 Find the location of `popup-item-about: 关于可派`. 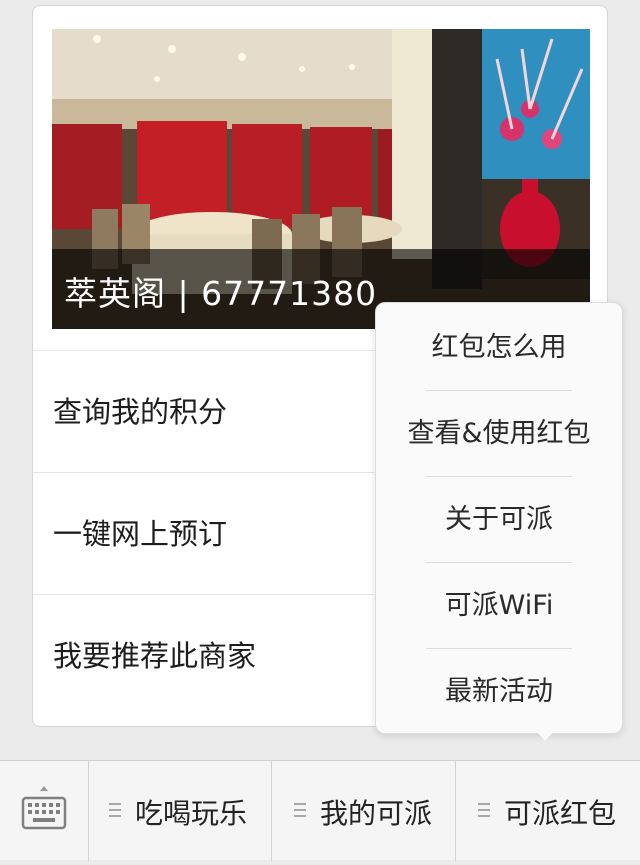

popup-item-about: 关于可派 is located at coordinates (499, 520).